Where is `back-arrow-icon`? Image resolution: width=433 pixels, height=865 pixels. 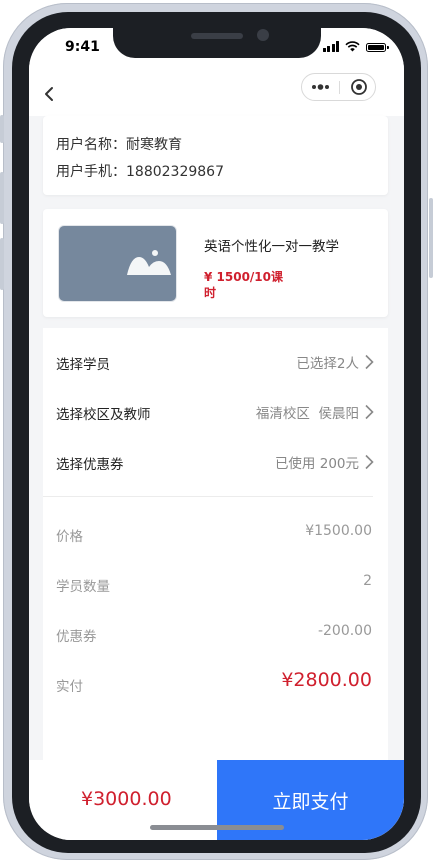 back-arrow-icon is located at coordinates (49, 94).